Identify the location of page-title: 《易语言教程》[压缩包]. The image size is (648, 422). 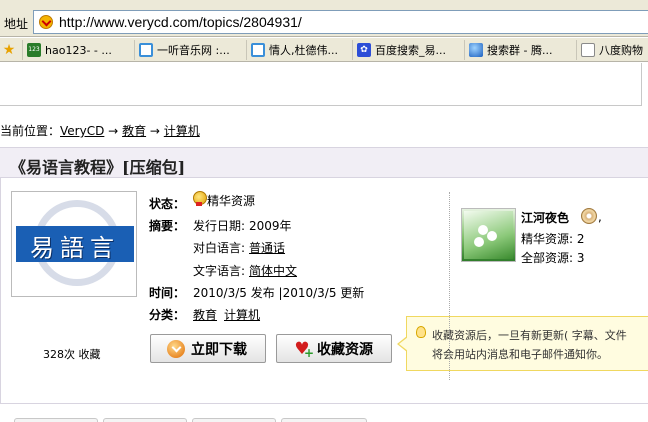
(98, 167).